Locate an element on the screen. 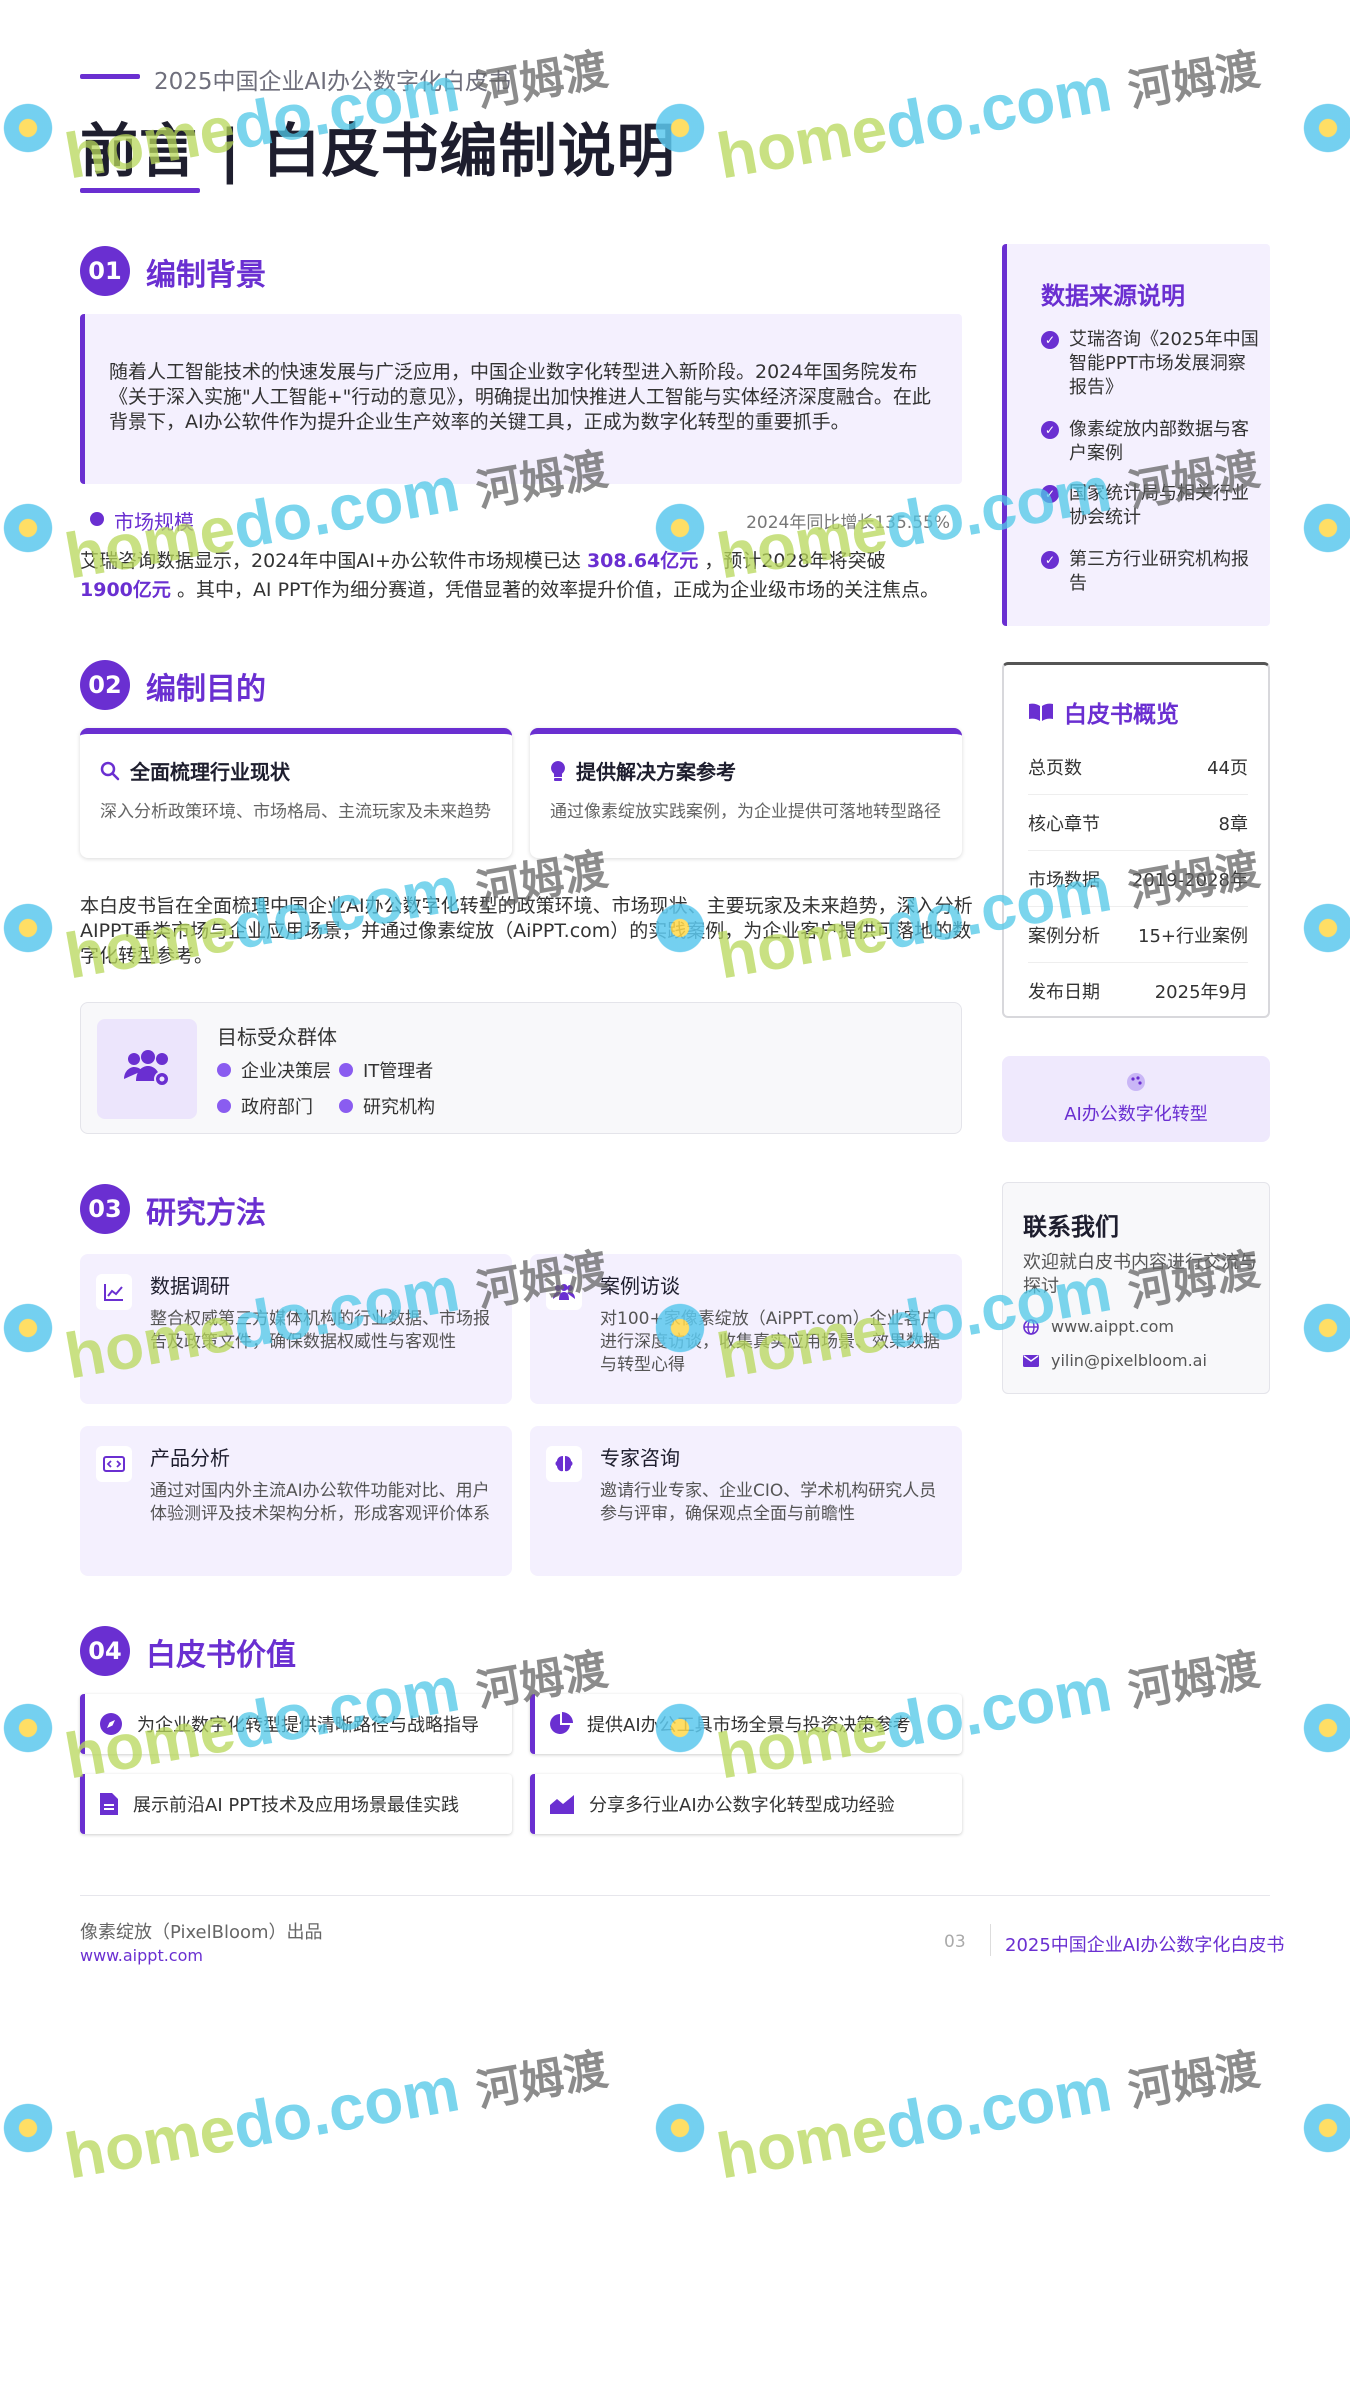 The height and width of the screenshot is (2400, 1350). mail-icon is located at coordinates (1031, 1360).